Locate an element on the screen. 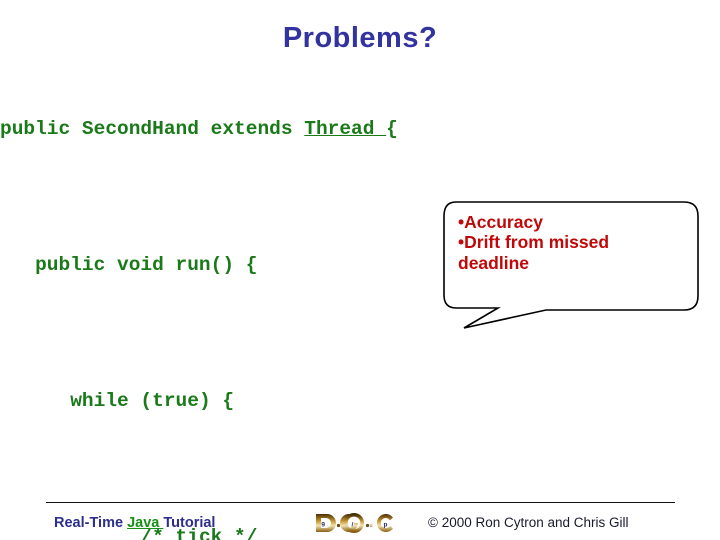 This screenshot has height=540, width=720. footer-java-link: Java is located at coordinates (145, 523).